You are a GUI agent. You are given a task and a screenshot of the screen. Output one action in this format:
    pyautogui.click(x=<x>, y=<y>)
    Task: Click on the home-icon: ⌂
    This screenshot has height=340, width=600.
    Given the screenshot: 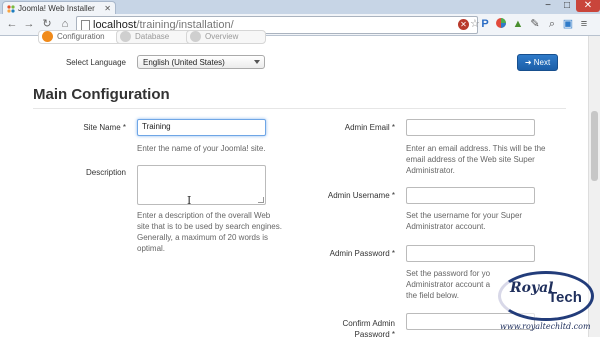 What is the action you would take?
    pyautogui.click(x=65, y=24)
    